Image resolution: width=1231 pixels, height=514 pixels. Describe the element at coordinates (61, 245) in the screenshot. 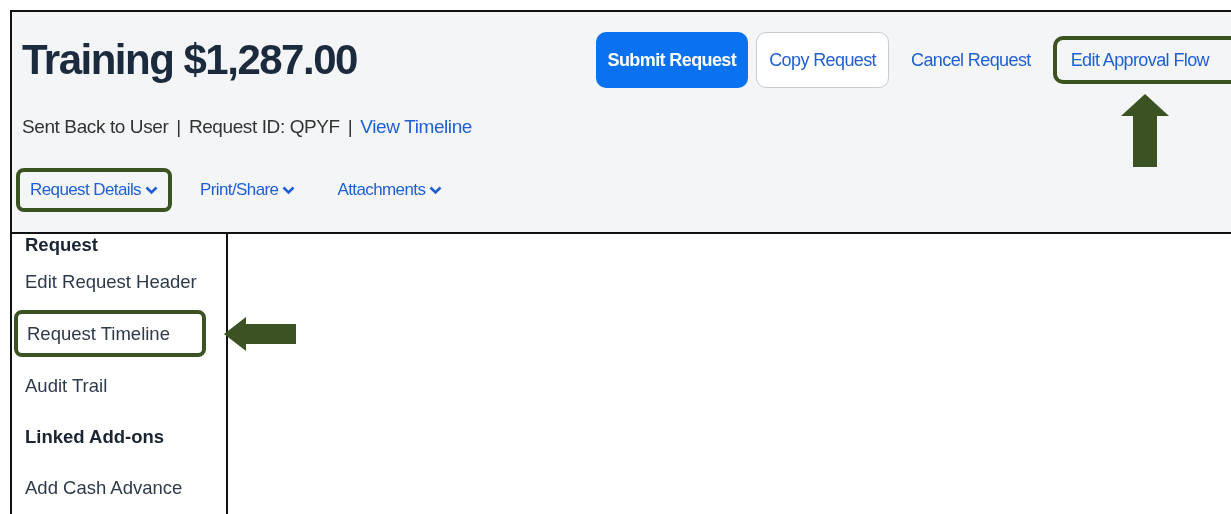

I see `menu-heading: Request` at that location.